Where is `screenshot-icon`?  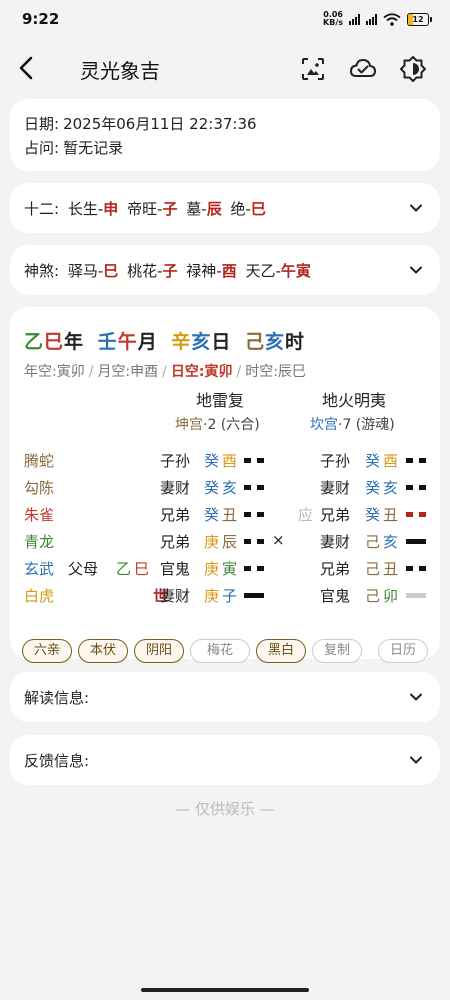
screenshot-icon is located at coordinates (313, 69).